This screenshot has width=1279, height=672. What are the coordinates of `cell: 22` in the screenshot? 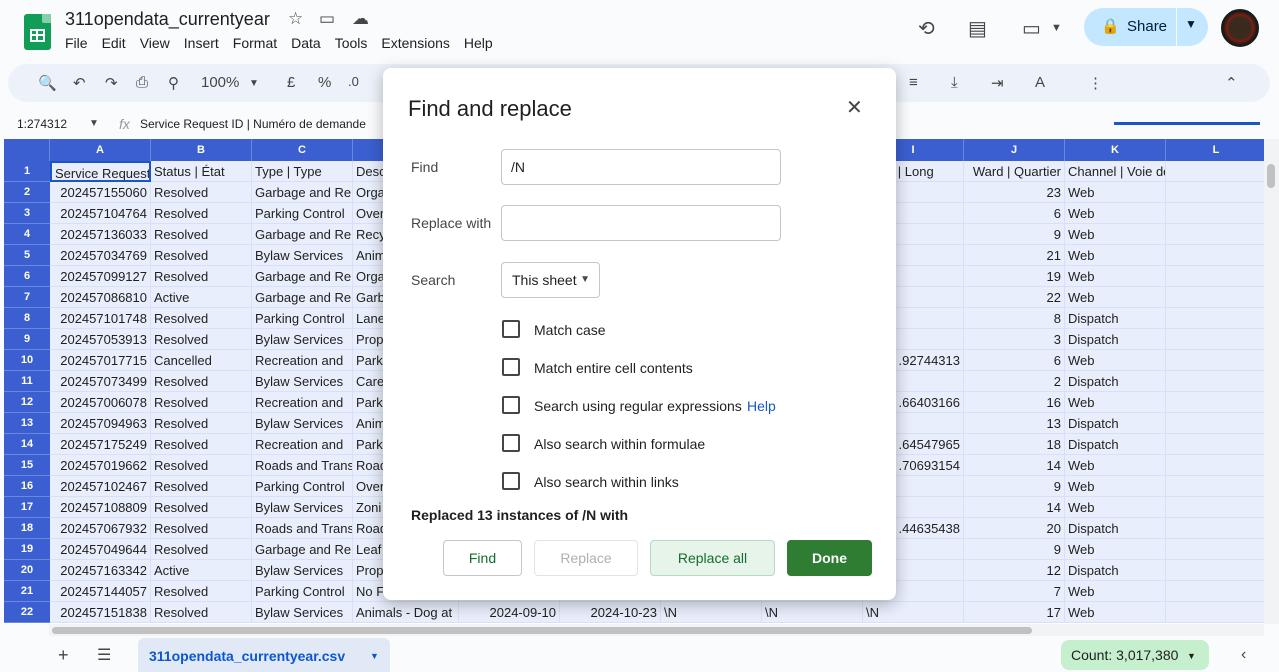 It's located at (1014, 297).